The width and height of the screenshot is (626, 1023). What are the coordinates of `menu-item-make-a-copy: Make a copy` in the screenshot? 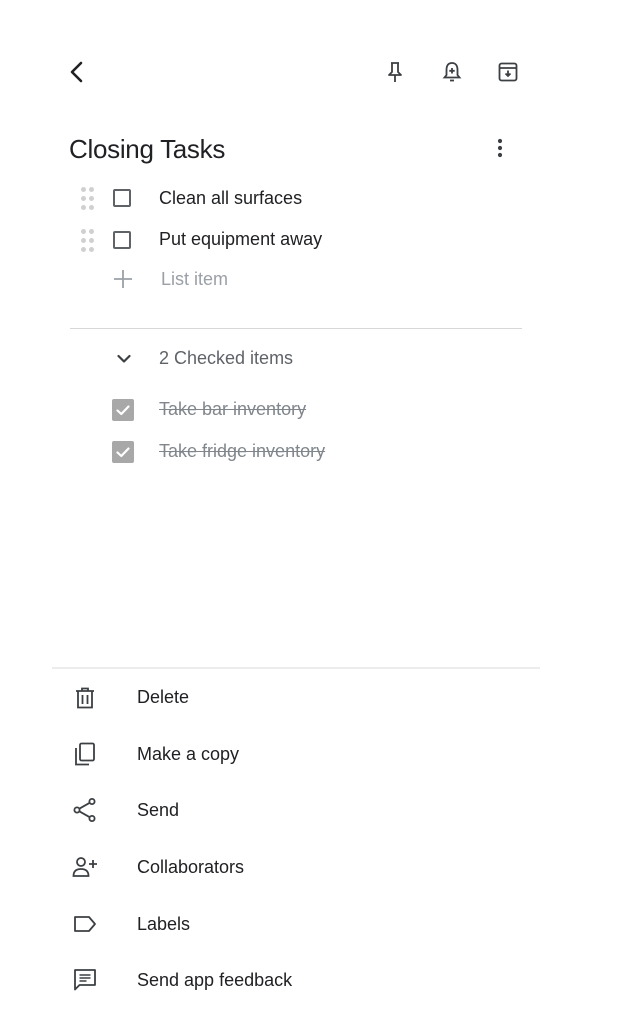 It's located at (313, 754).